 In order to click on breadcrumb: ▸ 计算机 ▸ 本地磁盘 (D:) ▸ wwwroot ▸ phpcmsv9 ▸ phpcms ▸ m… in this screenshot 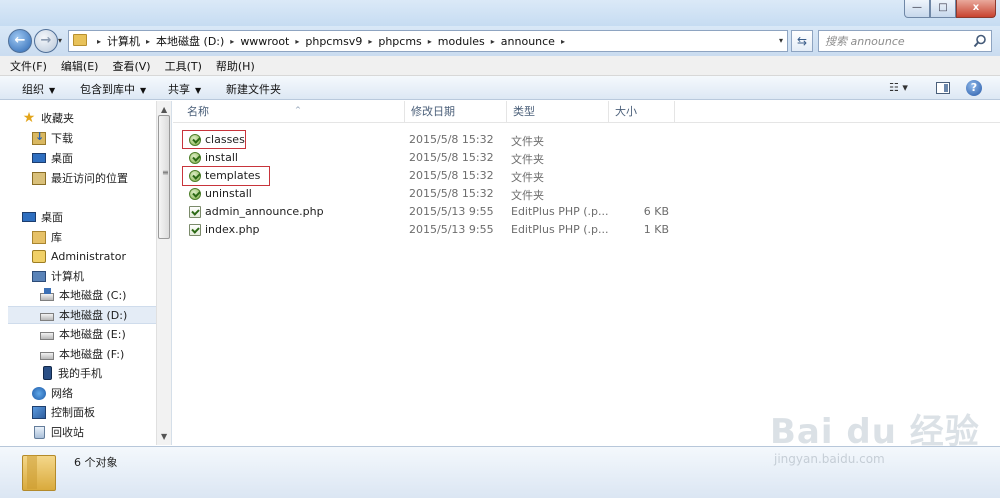, I will do `click(331, 41)`.